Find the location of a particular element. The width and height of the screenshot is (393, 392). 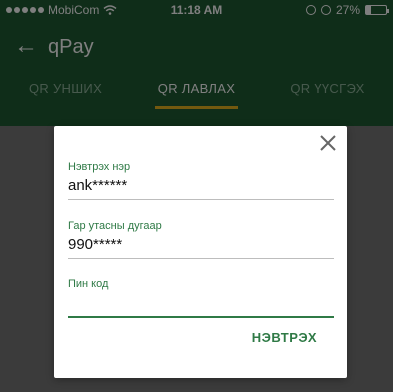

pin-field: Пин код is located at coordinates (201, 297).